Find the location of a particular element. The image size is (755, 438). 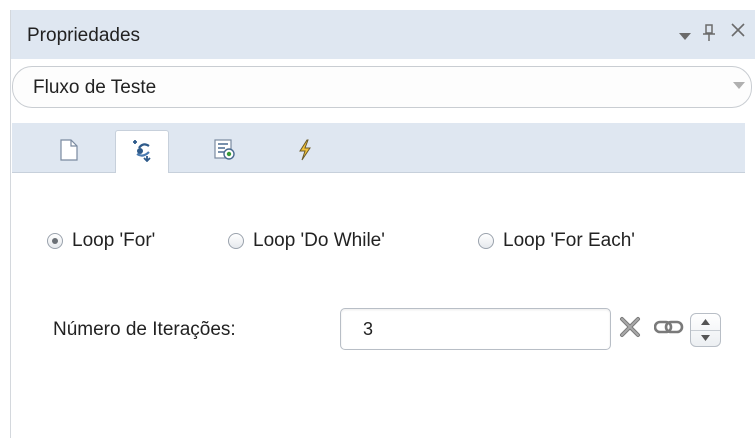

loop-do-while-option: Loop 'Do While' is located at coordinates (306, 241).